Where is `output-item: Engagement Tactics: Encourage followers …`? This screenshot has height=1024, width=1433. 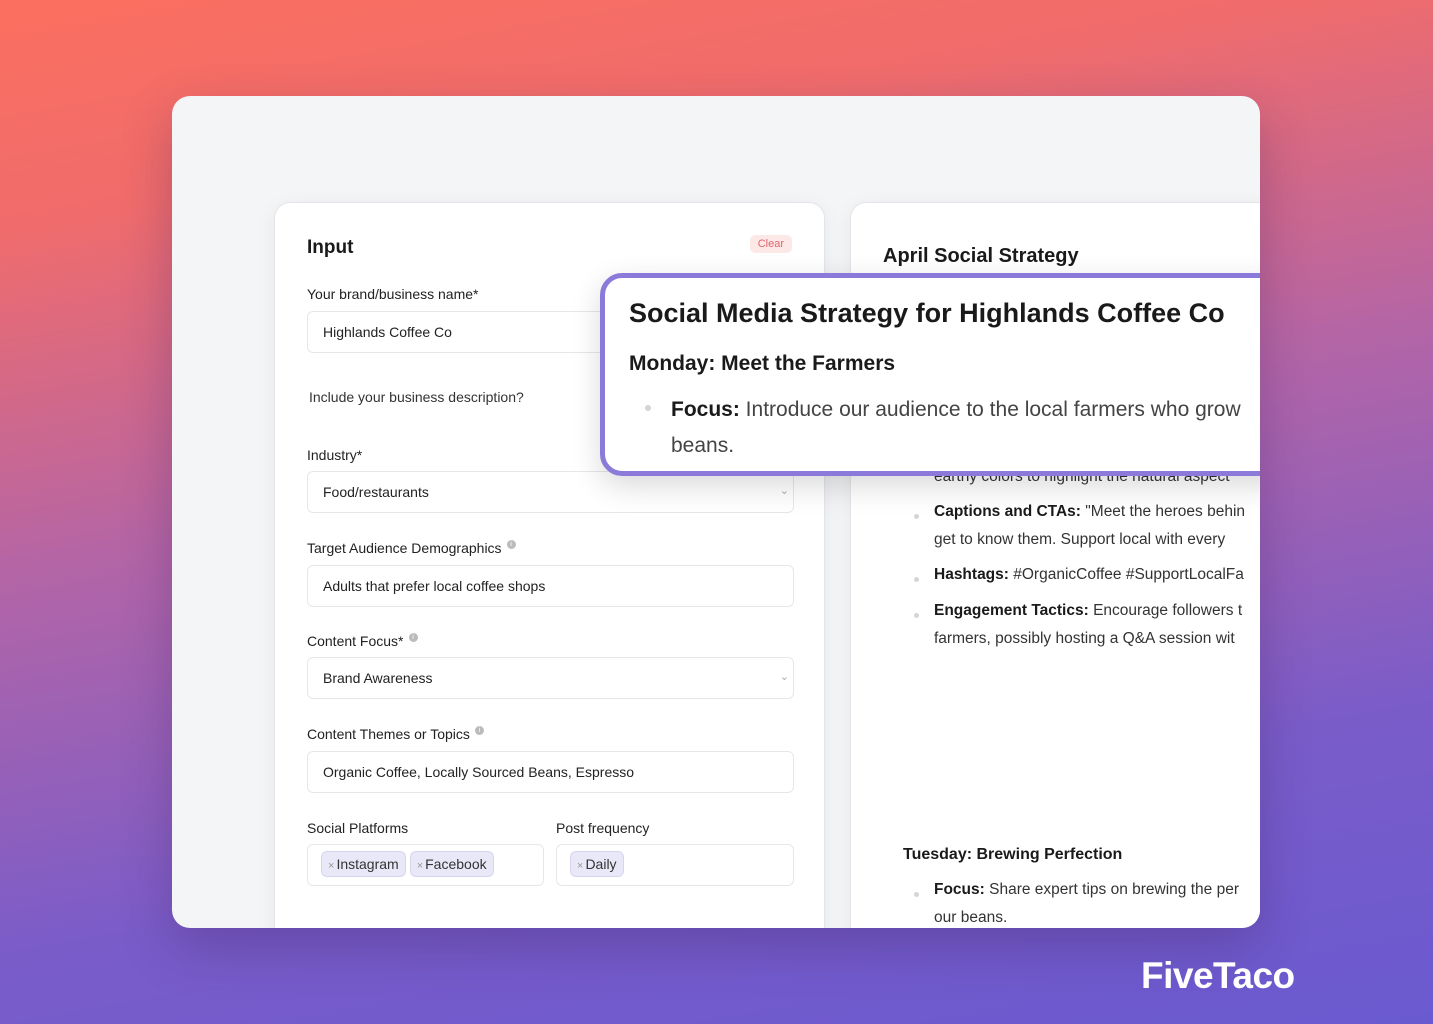 output-item: Engagement Tactics: Encourage followers … is located at coordinates (1088, 624).